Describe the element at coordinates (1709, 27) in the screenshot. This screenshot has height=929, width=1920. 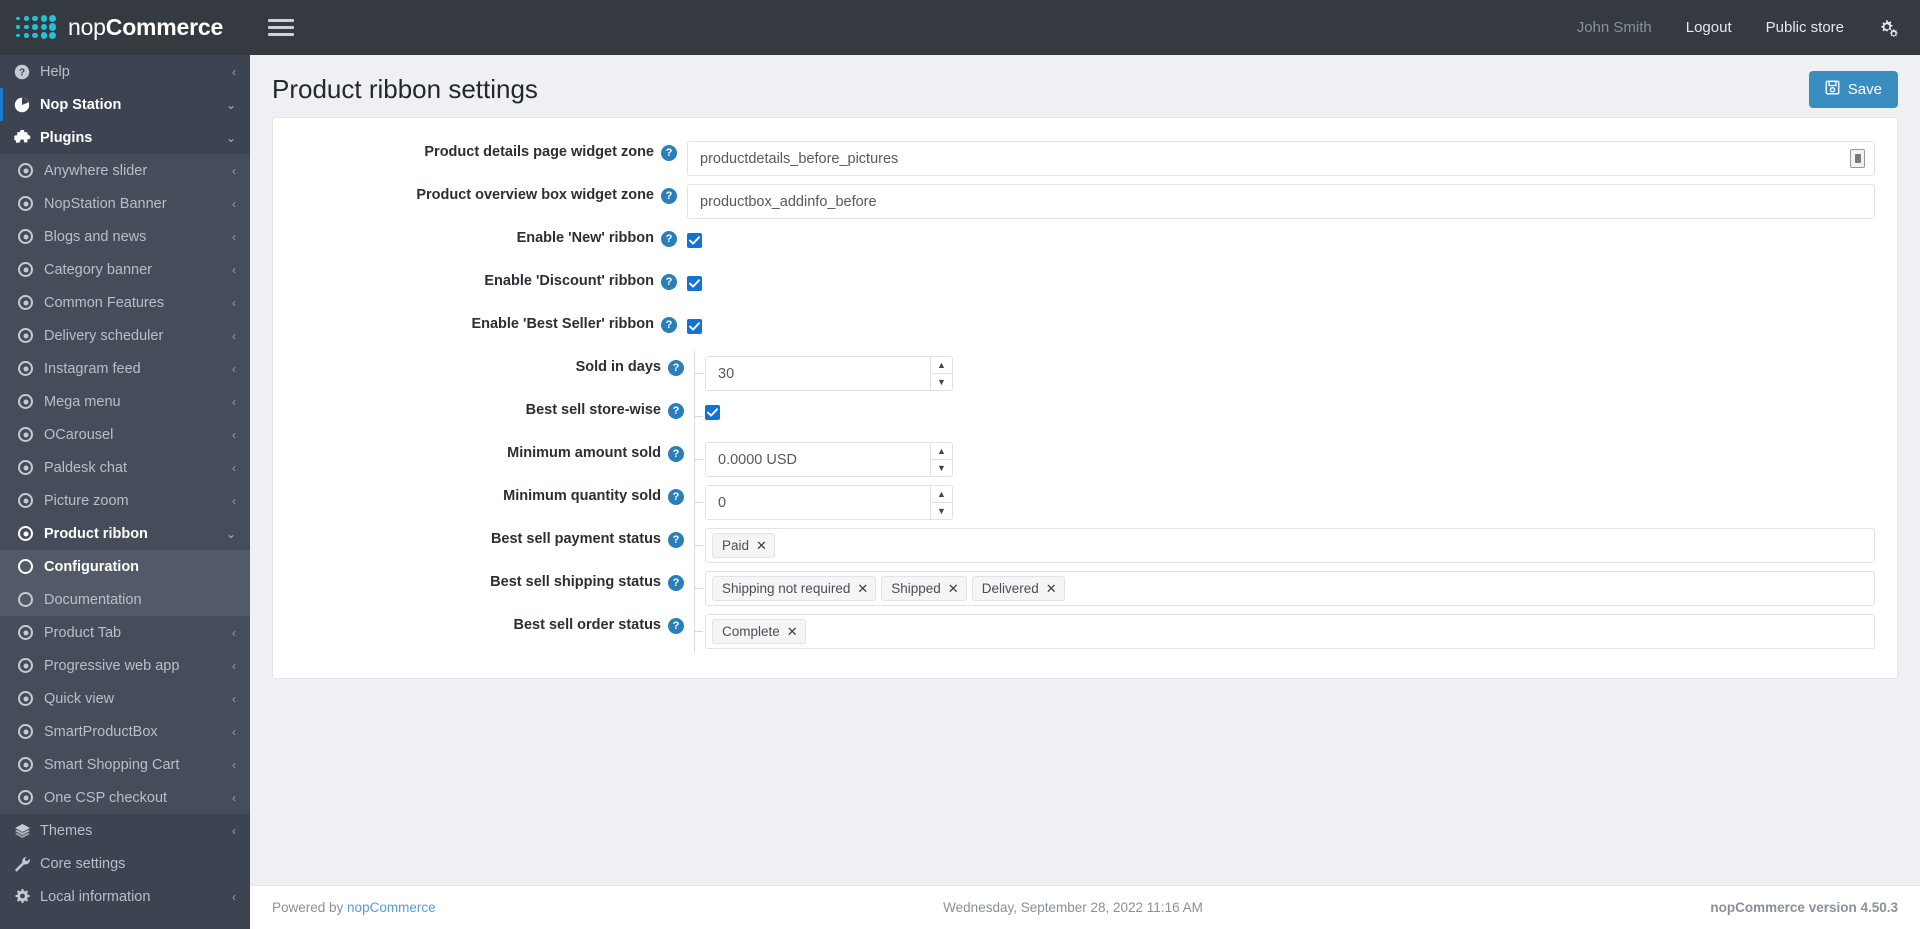
I see `logout-link: Logout` at that location.